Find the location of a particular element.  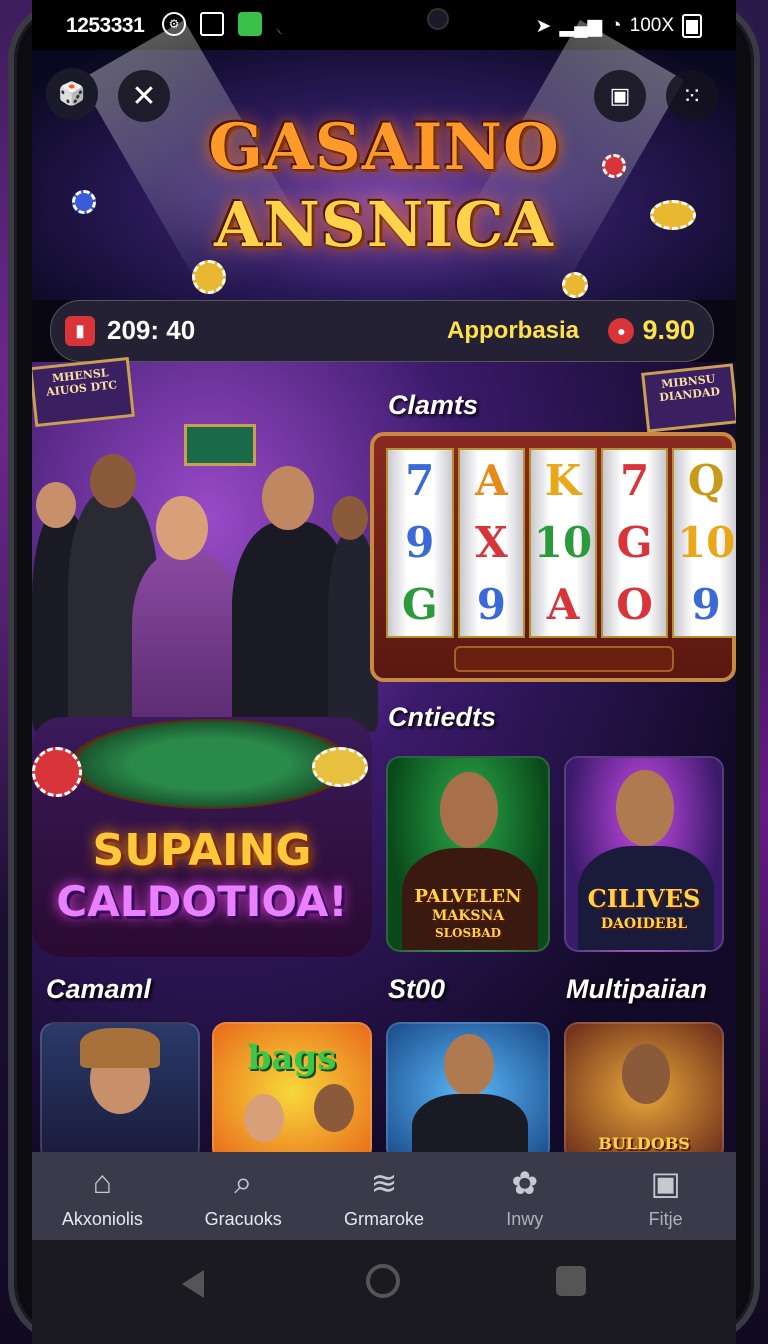

card-label-1: PALVELEN is located at coordinates (468, 896).